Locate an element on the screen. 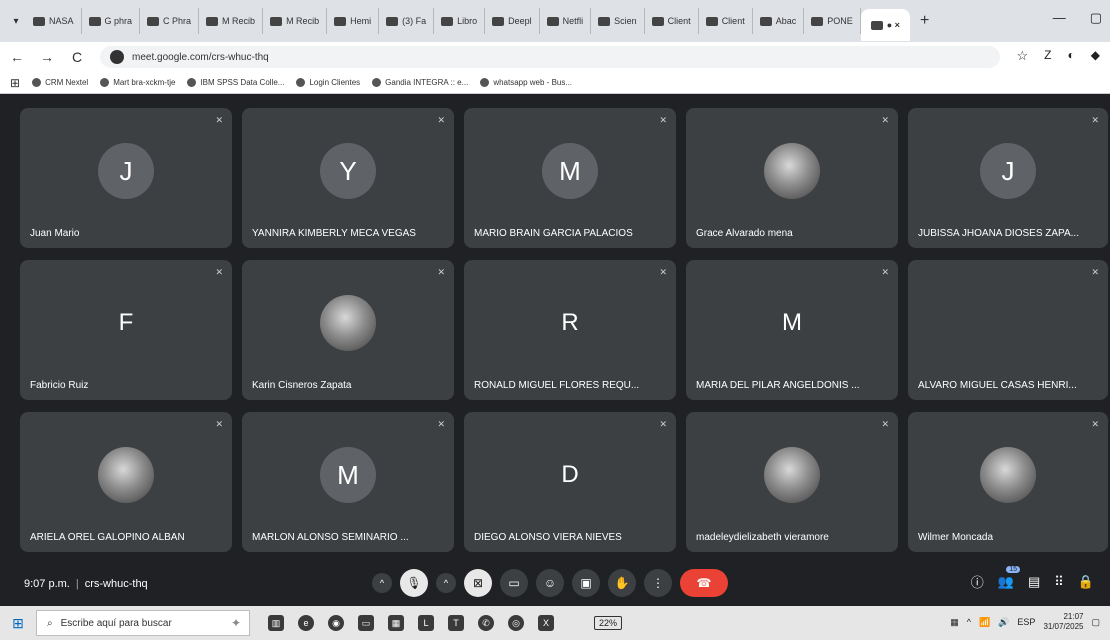  captions-button: ▭ is located at coordinates (514, 583).